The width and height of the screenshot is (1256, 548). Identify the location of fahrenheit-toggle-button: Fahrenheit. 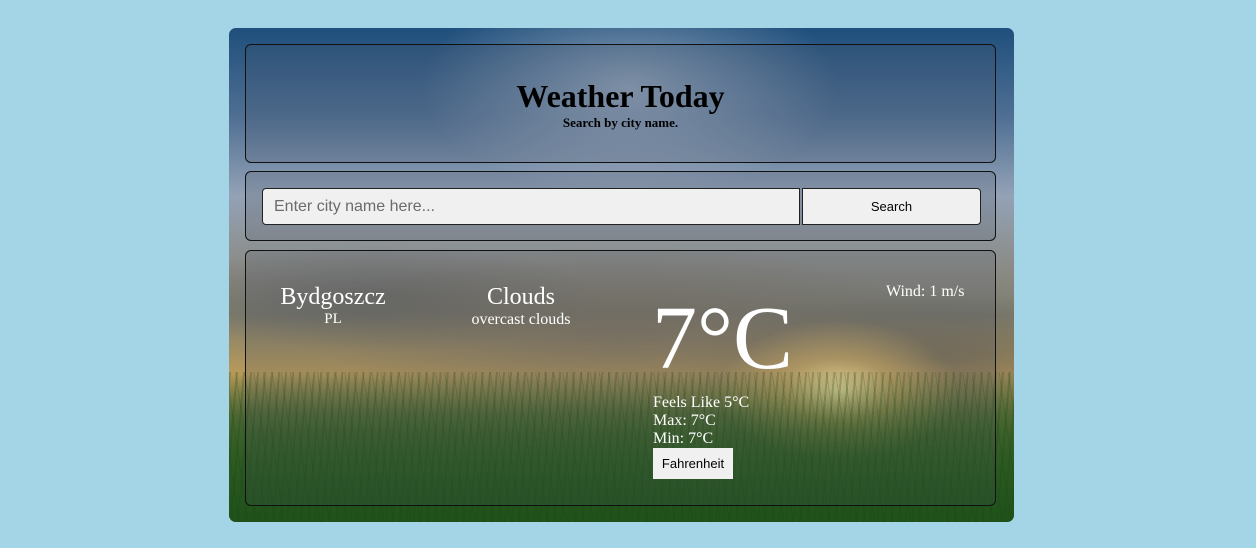
(693, 463).